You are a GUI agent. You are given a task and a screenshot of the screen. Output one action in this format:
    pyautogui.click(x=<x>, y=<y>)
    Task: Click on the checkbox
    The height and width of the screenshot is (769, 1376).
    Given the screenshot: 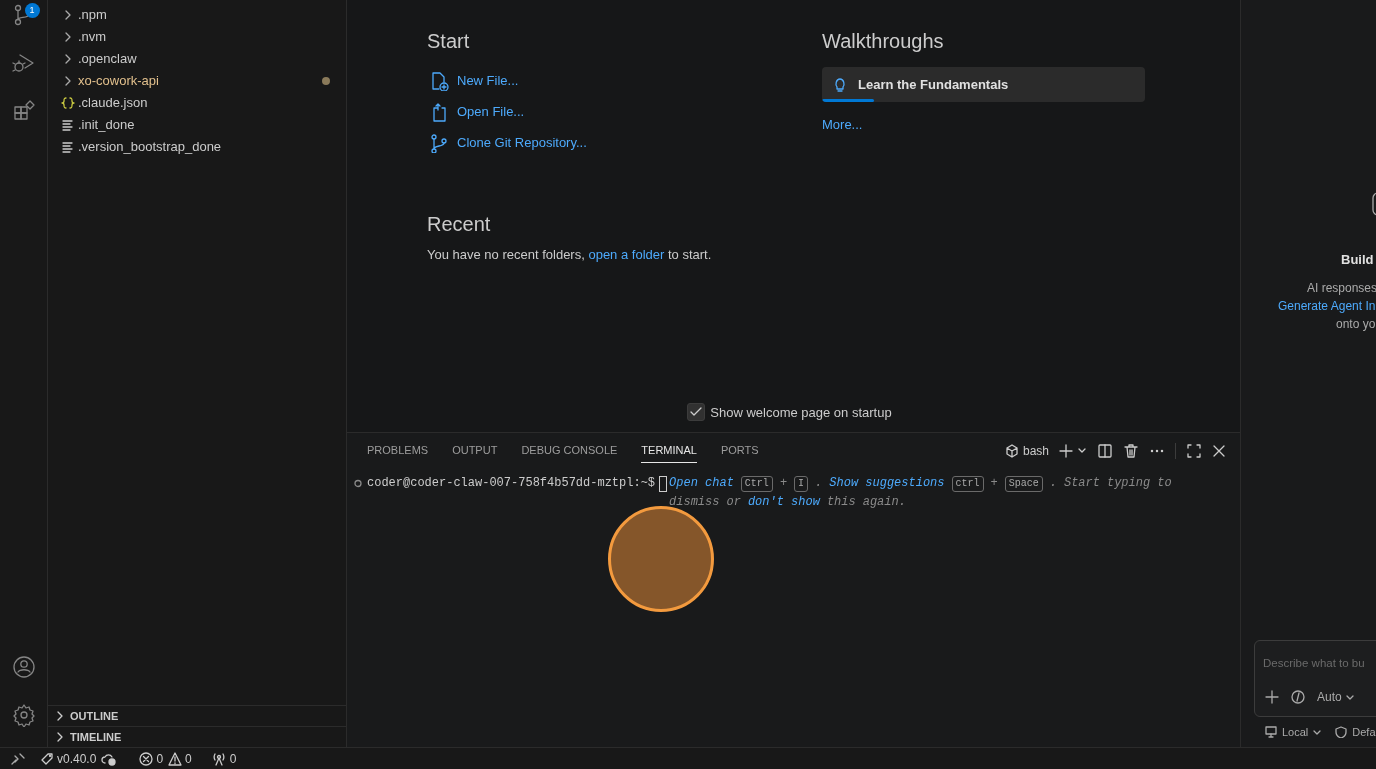 What is the action you would take?
    pyautogui.click(x=696, y=412)
    